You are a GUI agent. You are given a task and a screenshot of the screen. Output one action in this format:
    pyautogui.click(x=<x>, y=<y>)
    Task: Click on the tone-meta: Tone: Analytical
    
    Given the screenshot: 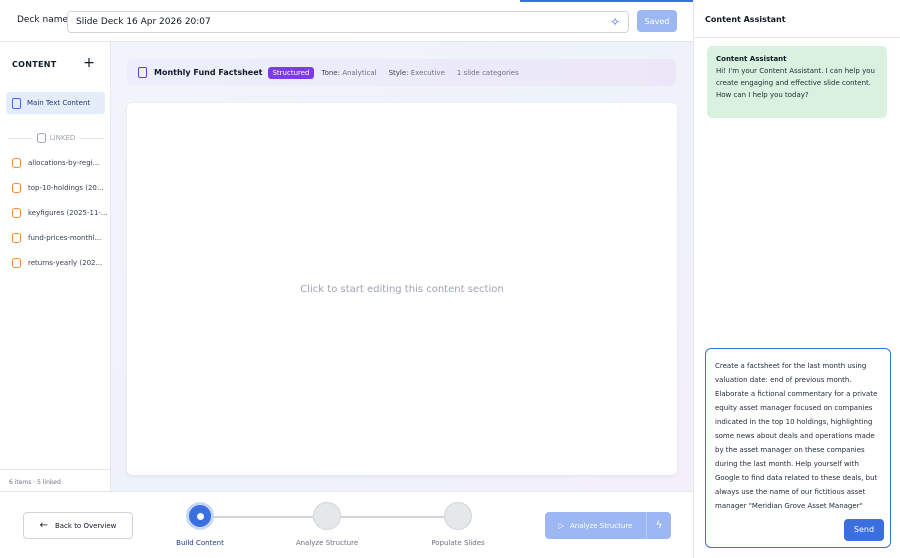 What is the action you would take?
    pyautogui.click(x=349, y=73)
    